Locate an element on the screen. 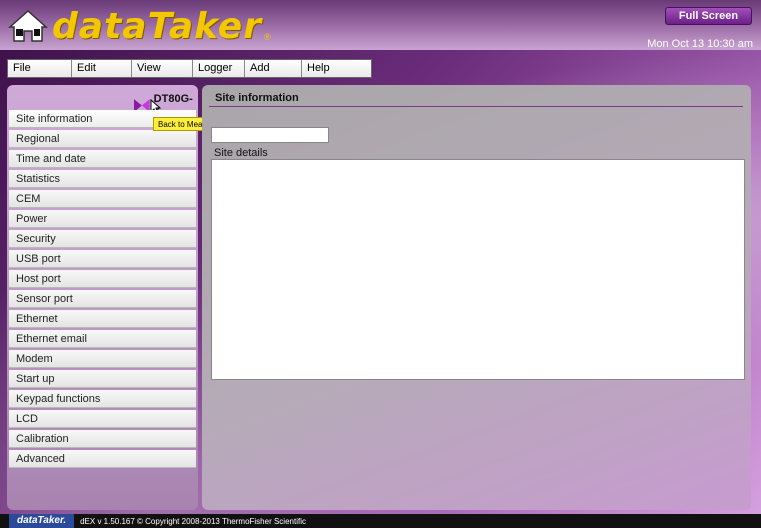  sidebar-item-calibration: Calibration is located at coordinates (102, 439).